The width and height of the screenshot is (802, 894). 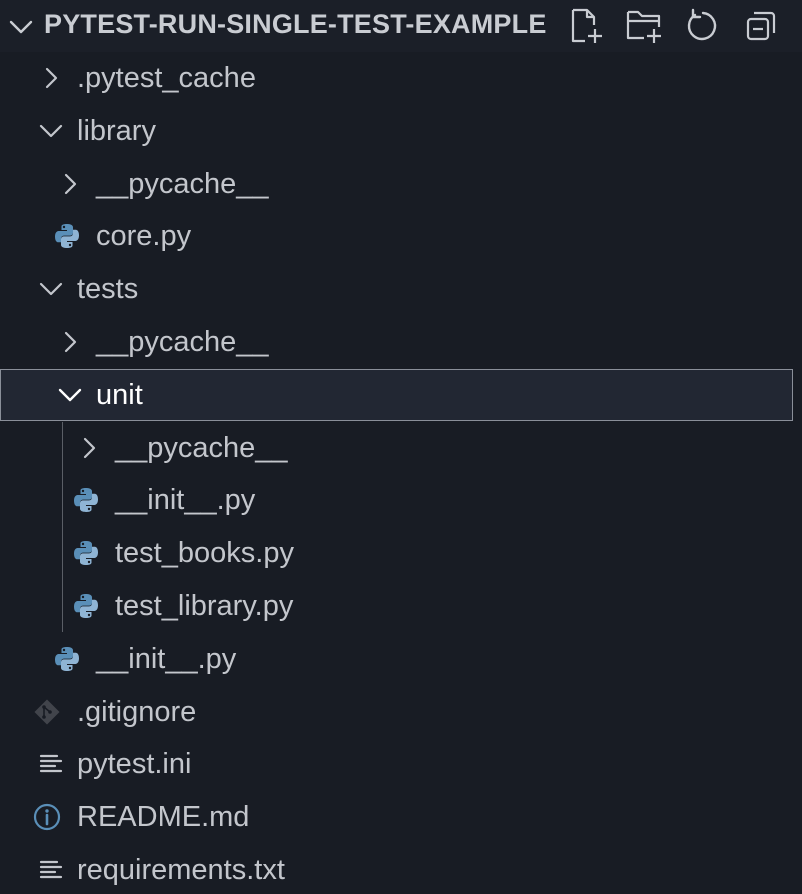 I want to click on new-folder-button, so click(x=645, y=26).